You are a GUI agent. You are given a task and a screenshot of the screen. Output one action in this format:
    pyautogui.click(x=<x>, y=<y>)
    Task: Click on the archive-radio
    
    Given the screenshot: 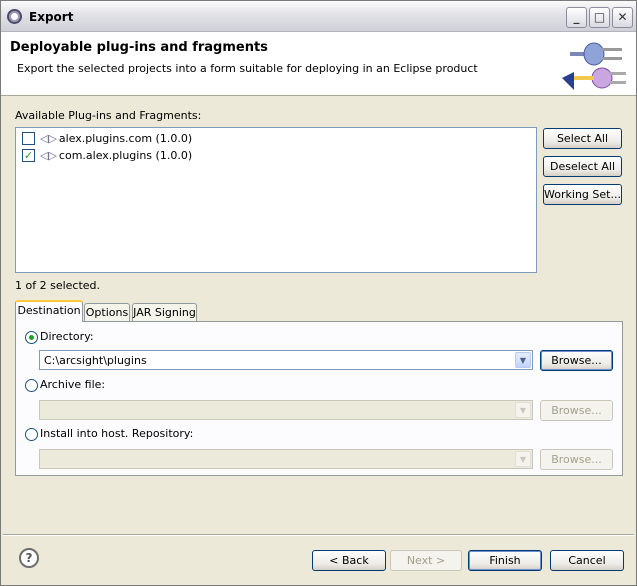 What is the action you would take?
    pyautogui.click(x=31, y=385)
    